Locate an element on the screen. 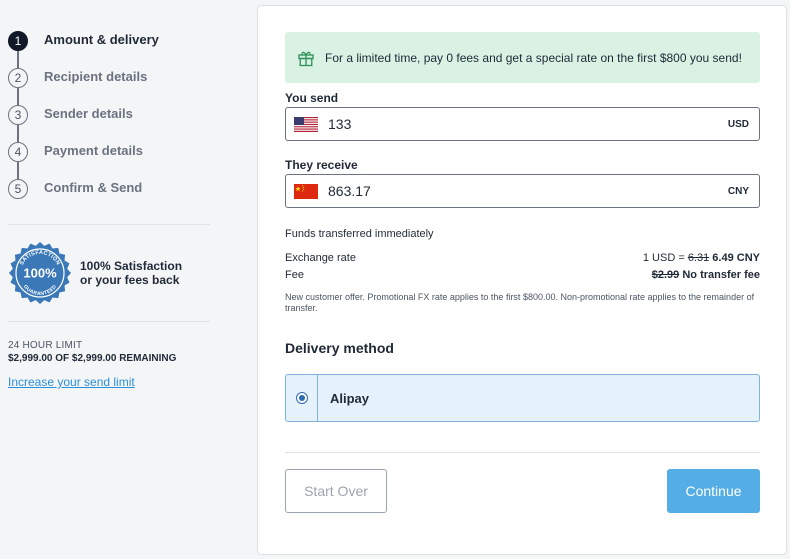 This screenshot has width=790, height=559. send-currency: USD is located at coordinates (738, 124).